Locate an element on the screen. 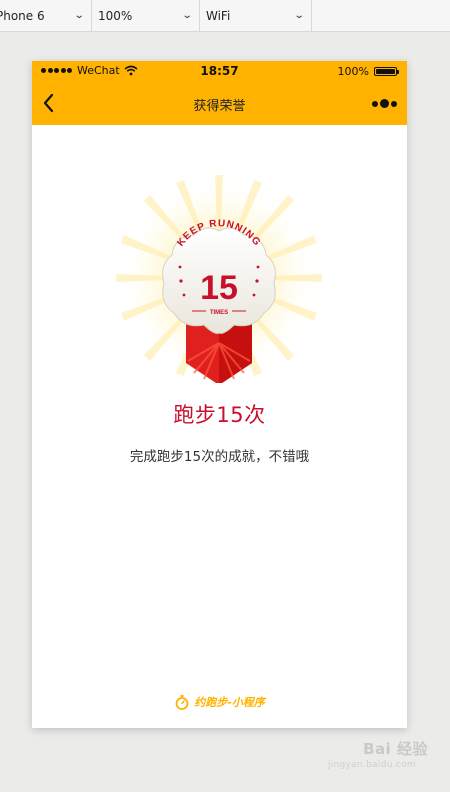 This screenshot has width=450, height=792. device-select-label: Phone 6 is located at coordinates (22, 15).